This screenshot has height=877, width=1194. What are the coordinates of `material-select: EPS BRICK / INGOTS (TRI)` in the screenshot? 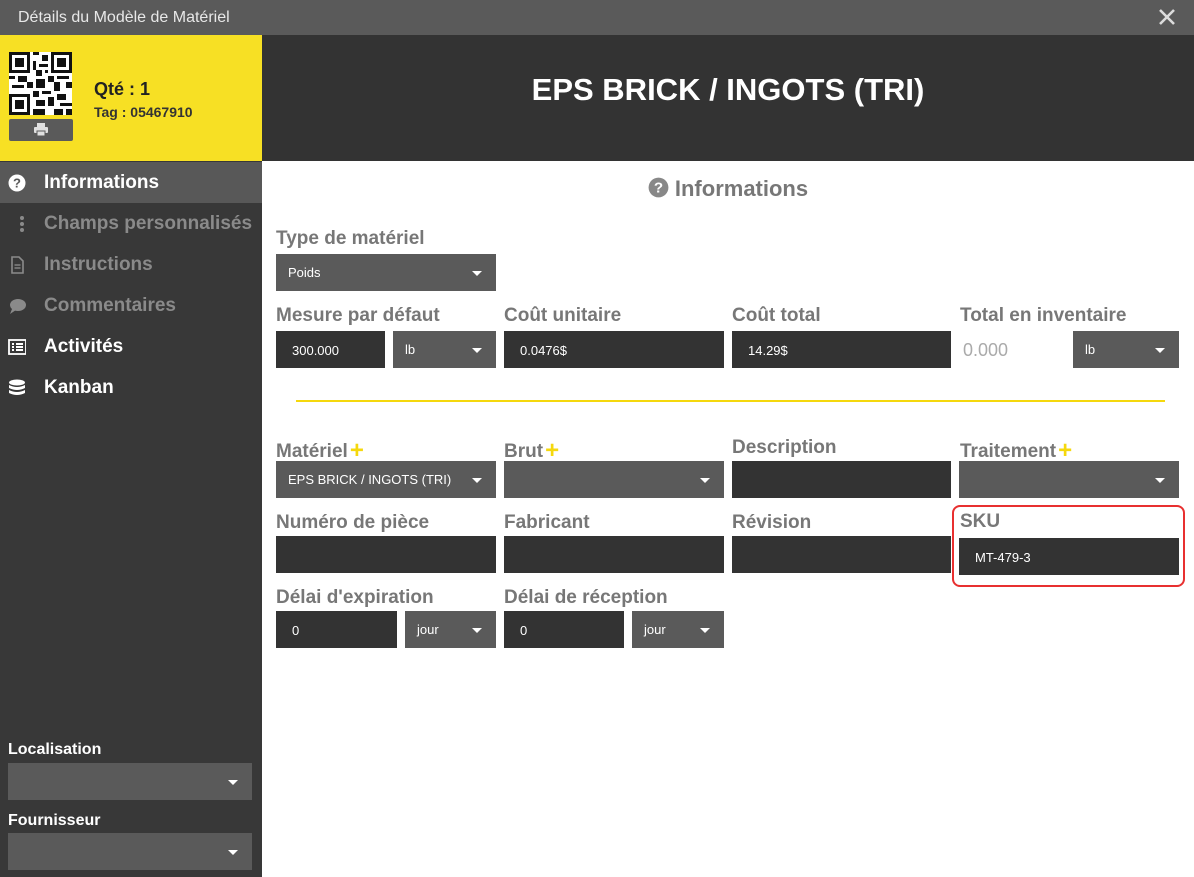 It's located at (386, 479).